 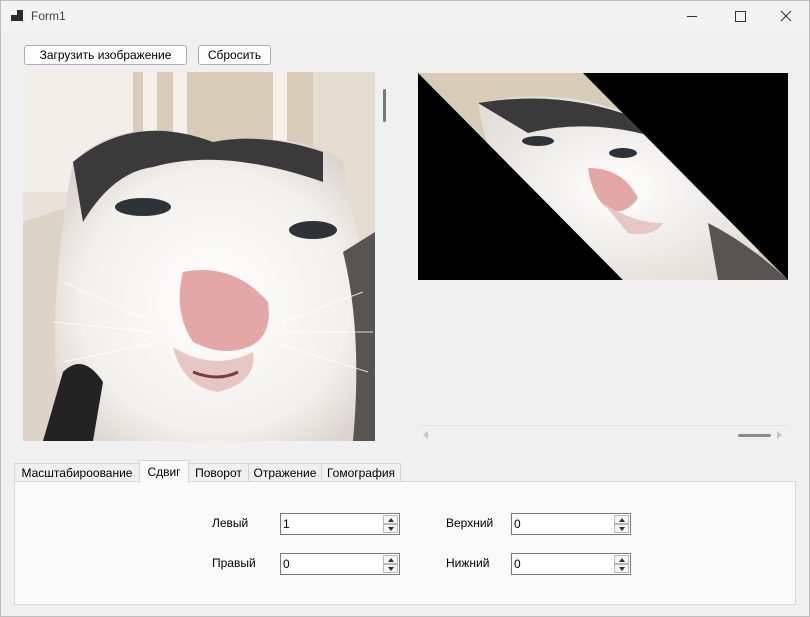 What do you see at coordinates (17, 16) in the screenshot?
I see `app-icon` at bounding box center [17, 16].